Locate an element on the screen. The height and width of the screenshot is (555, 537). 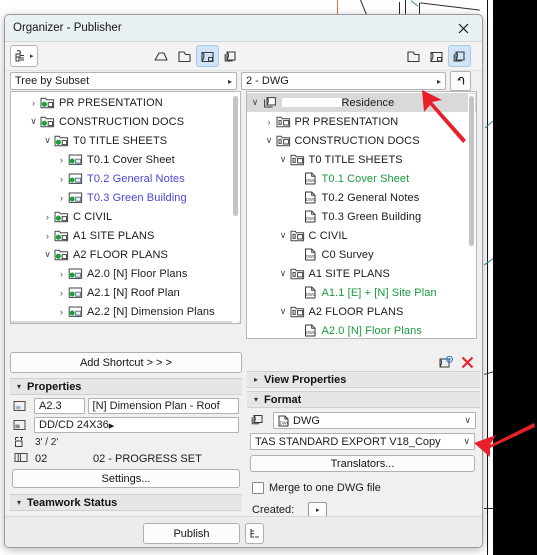
tree-row: DWG T0.1 Cover Sheet is located at coordinates (362, 178).